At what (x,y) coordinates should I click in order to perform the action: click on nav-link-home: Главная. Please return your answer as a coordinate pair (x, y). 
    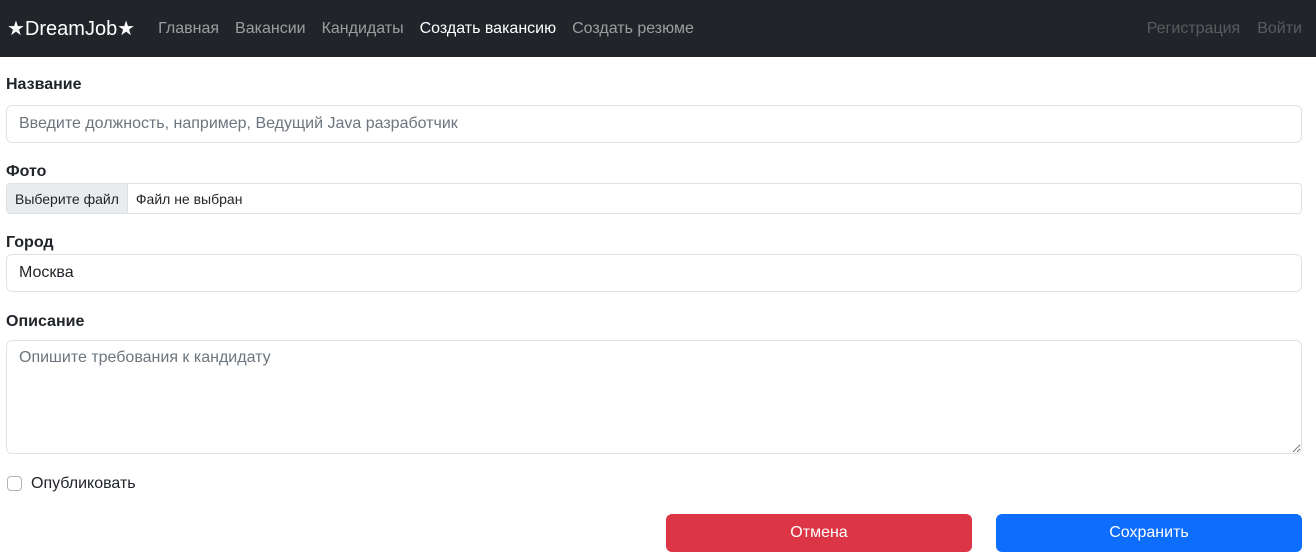
    Looking at the image, I should click on (188, 29).